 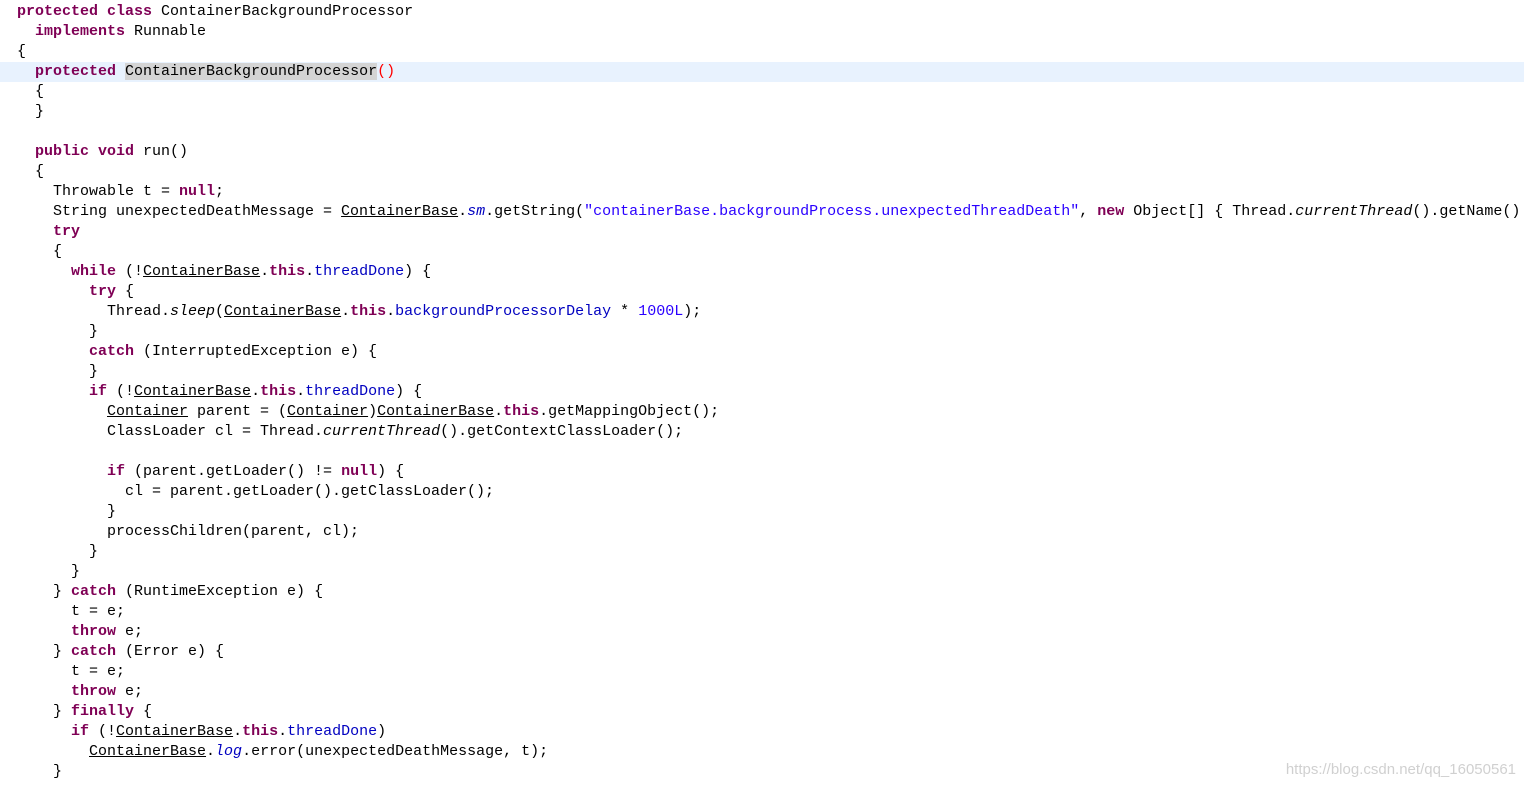 What do you see at coordinates (58, 11) in the screenshot?
I see `code-token: protected` at bounding box center [58, 11].